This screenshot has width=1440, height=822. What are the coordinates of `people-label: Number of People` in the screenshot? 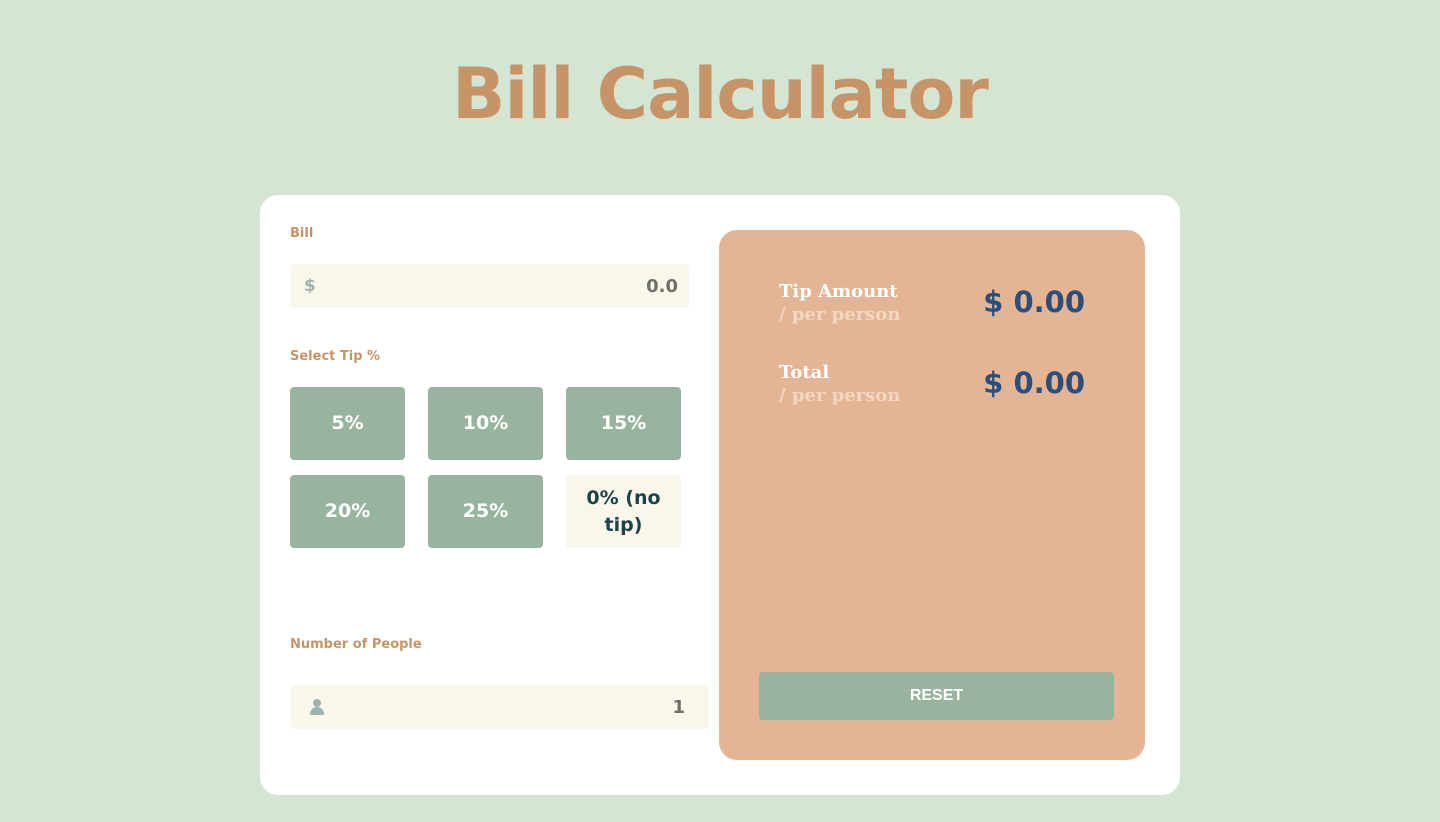 It's located at (356, 644).